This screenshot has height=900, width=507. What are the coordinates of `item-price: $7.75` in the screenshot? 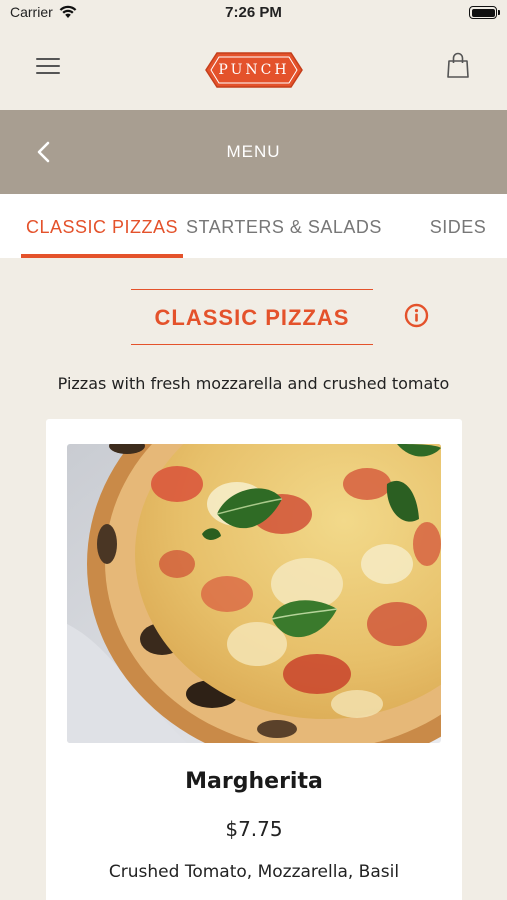 It's located at (254, 829).